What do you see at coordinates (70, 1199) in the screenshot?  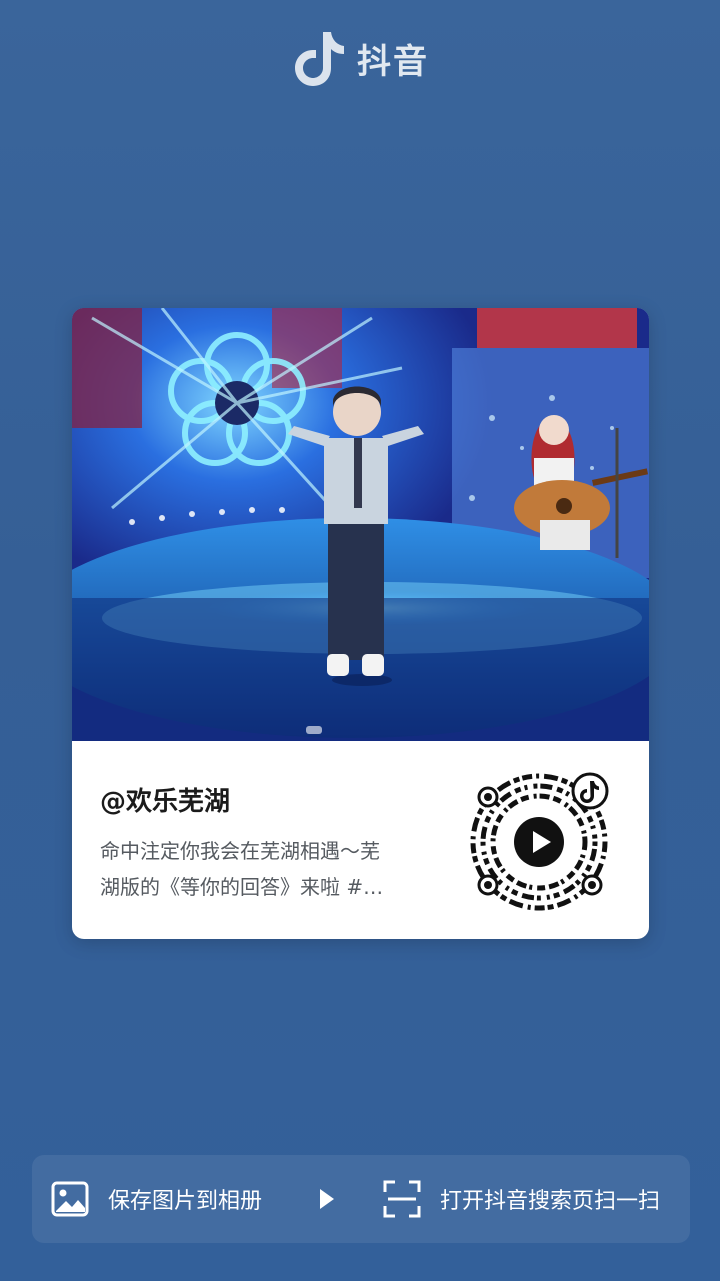 I see `image-icon` at bounding box center [70, 1199].